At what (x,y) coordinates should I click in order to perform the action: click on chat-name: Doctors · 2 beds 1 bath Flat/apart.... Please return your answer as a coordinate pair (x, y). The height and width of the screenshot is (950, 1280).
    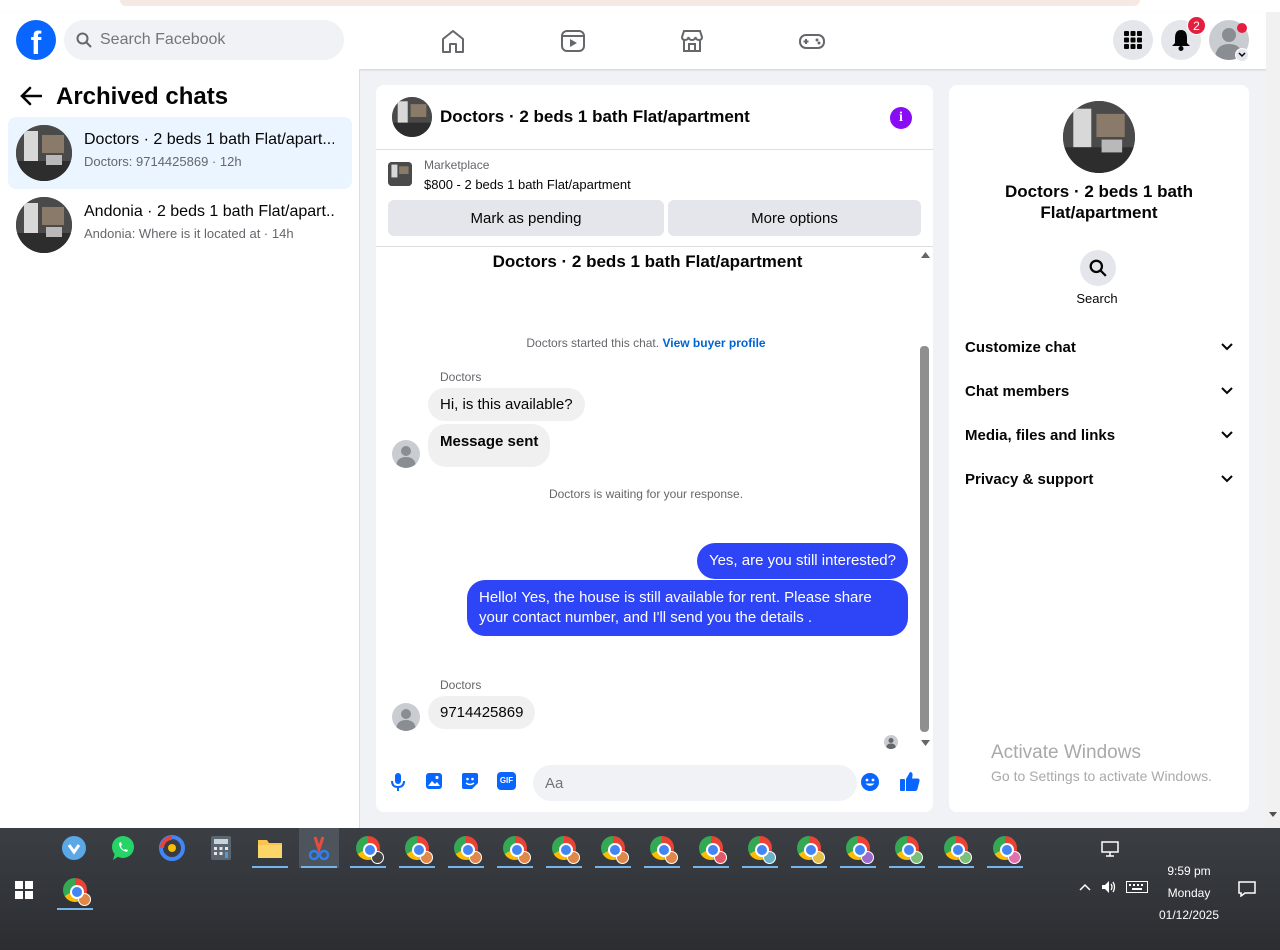
    Looking at the image, I should click on (209, 139).